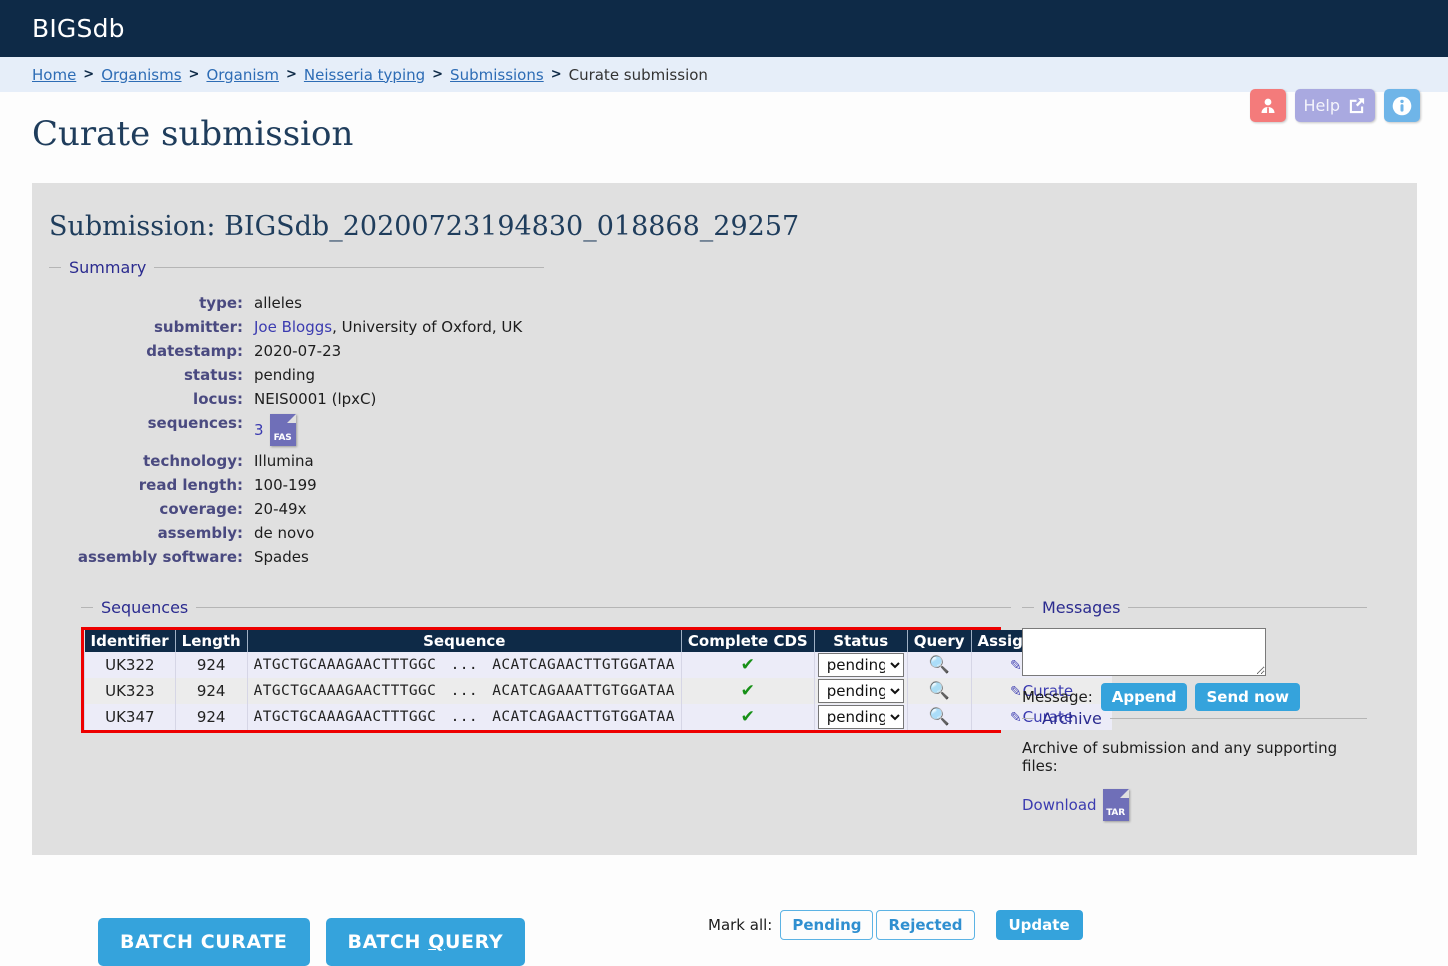 This screenshot has height=966, width=1448. I want to click on summary-label: coverage:, so click(201, 509).